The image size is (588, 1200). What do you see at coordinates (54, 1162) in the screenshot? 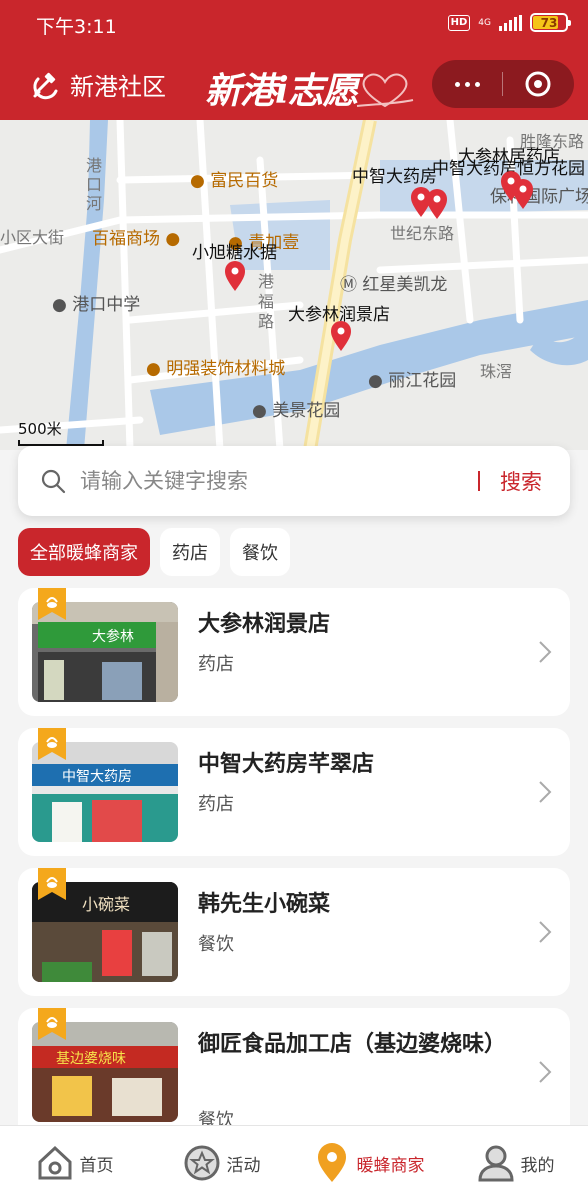
I see `home-icon` at bounding box center [54, 1162].